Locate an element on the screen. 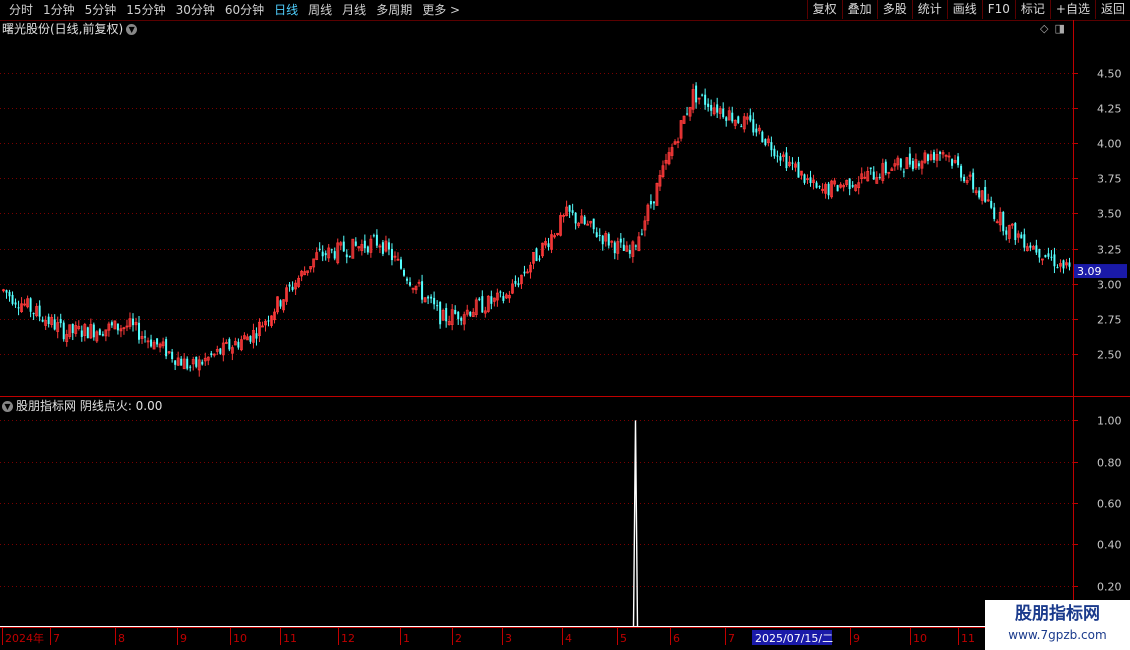 The width and height of the screenshot is (1130, 650). indicator-title: 股朋指标网 阴线点火: 0.00 is located at coordinates (89, 406).